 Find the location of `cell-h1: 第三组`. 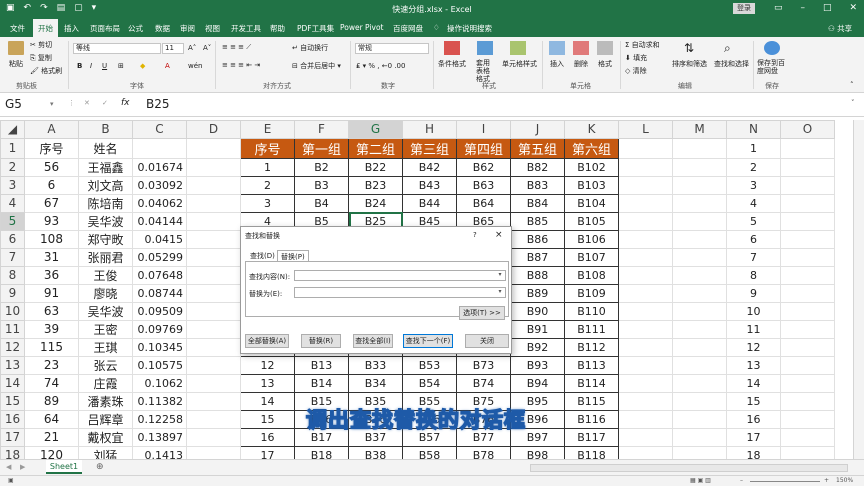

cell-h1: 第三组 is located at coordinates (429, 148).